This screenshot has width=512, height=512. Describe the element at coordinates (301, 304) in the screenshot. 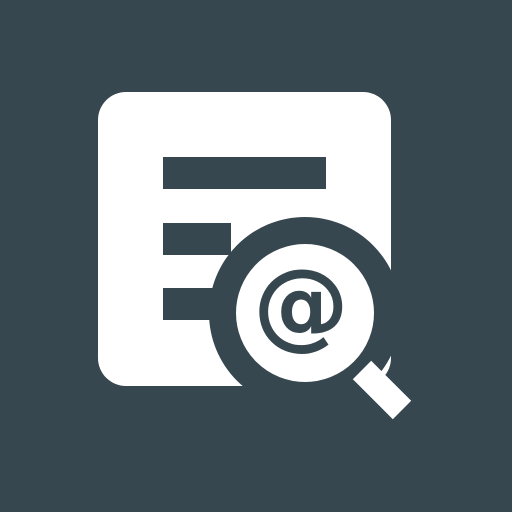

I see `at-sign-glyph: @` at that location.